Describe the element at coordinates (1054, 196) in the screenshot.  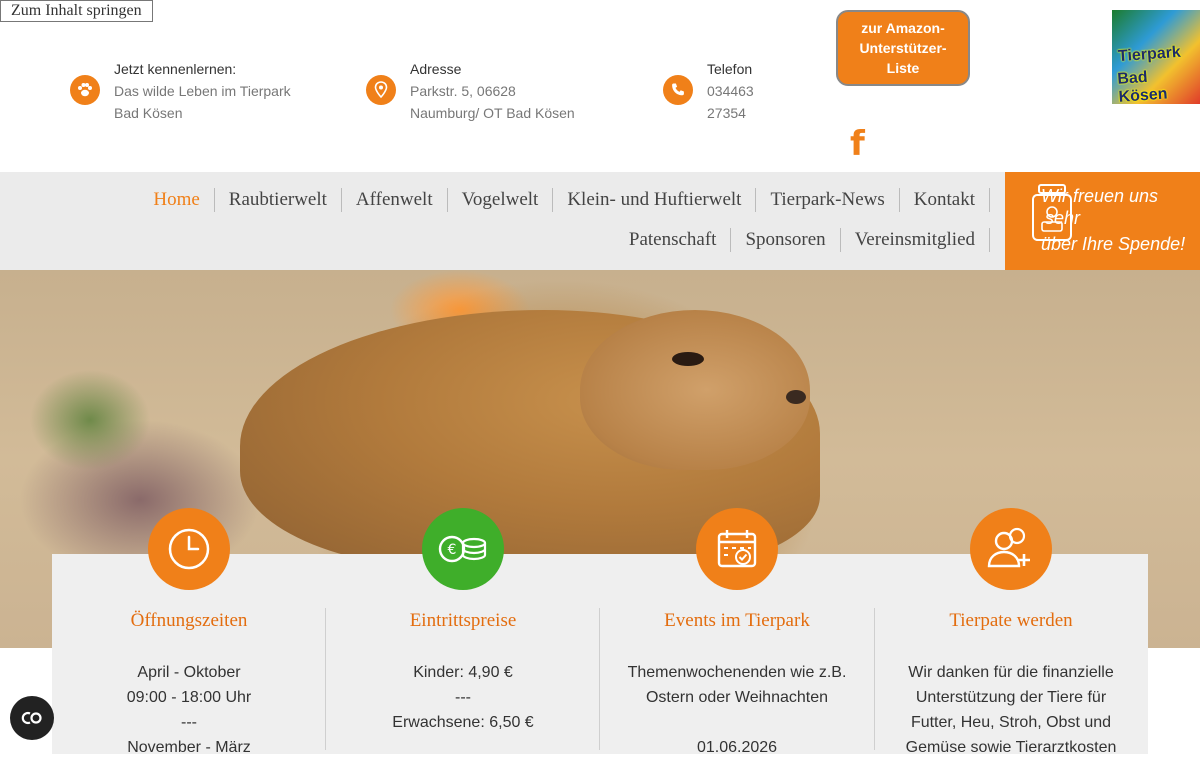
I see `donate-text-prefix: Wir` at that location.